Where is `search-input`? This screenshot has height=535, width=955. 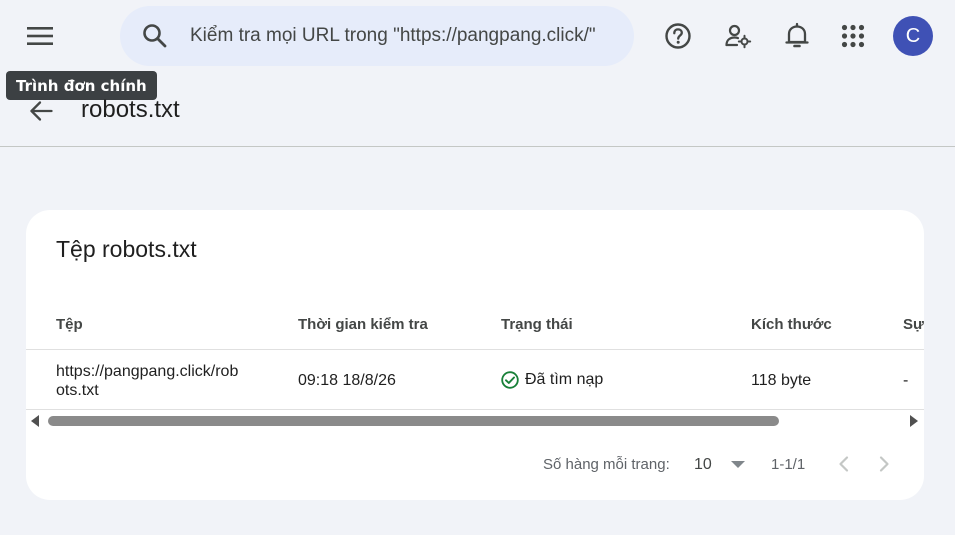 search-input is located at coordinates (409, 36).